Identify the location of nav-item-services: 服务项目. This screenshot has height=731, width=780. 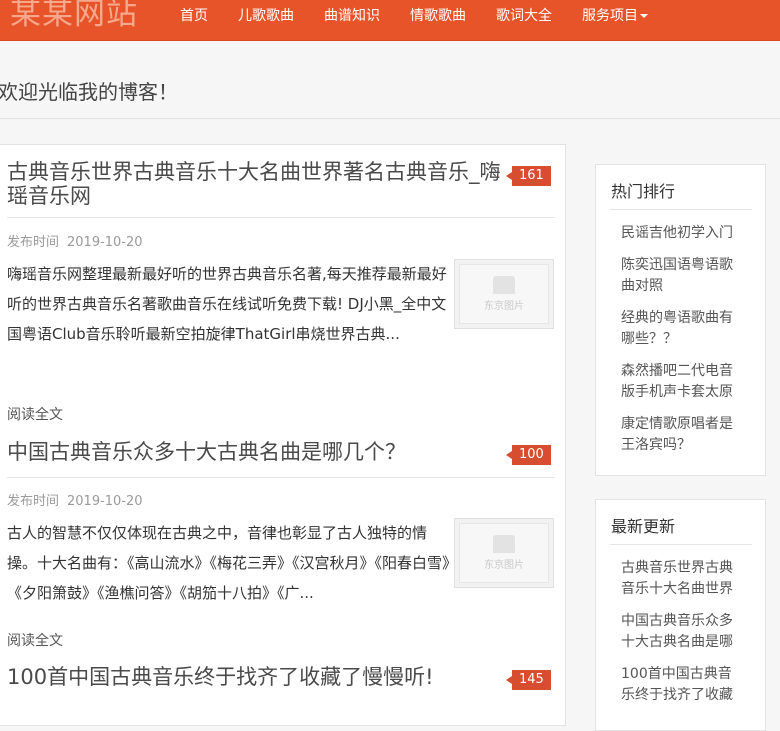
(615, 17).